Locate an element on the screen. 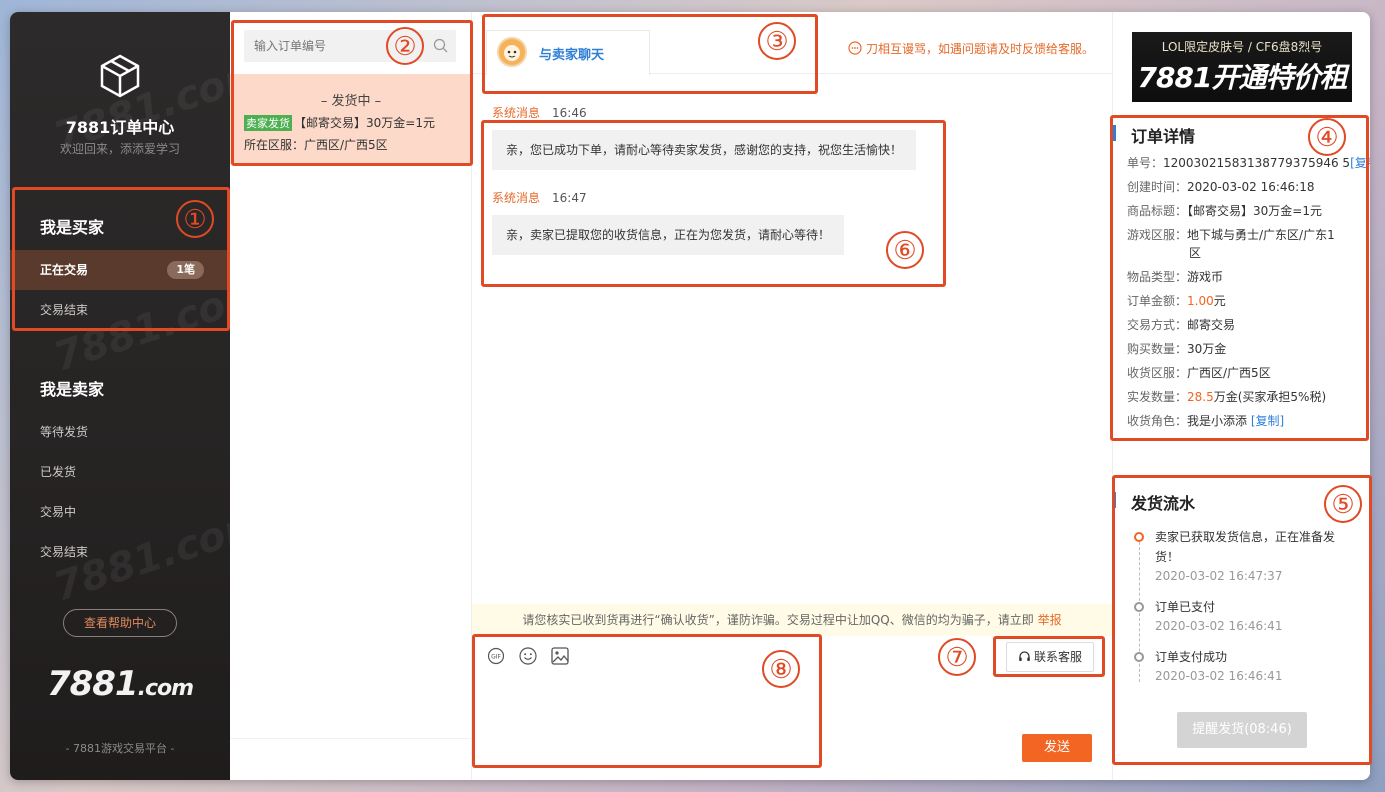 The image size is (1385, 792). order-title-line: 卖家发货 【邮寄交易】30万金=1元 is located at coordinates (339, 122).